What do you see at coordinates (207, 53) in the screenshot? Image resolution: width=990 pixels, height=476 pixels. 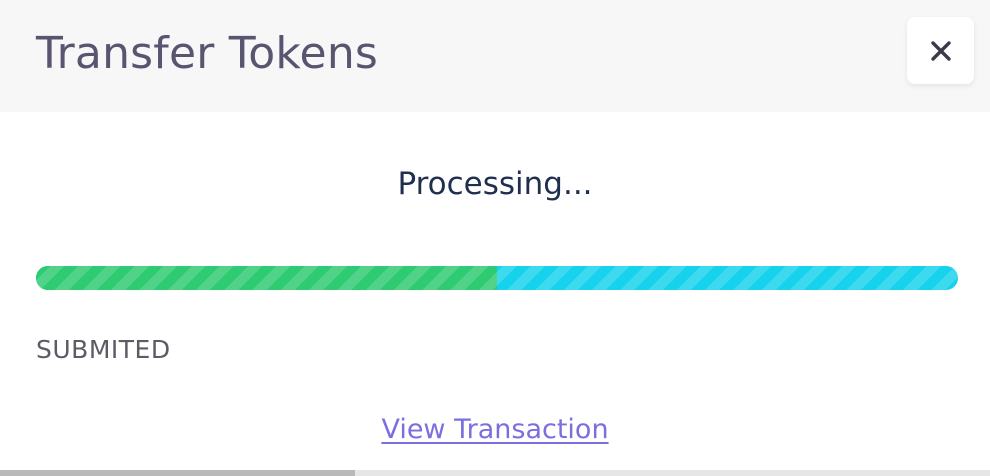 I see `dialog-title: Transfer Tokens` at bounding box center [207, 53].